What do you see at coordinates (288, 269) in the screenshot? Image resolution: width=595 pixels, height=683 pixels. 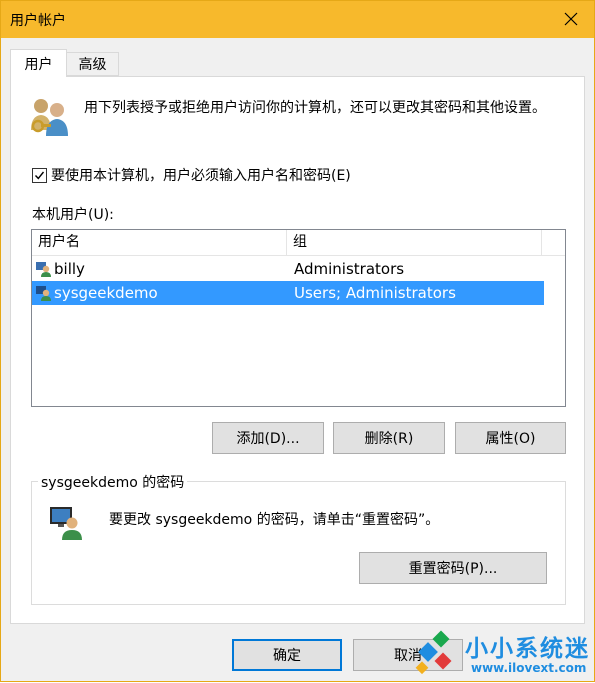 I see `table-row-billy: billy Administrators` at bounding box center [288, 269].